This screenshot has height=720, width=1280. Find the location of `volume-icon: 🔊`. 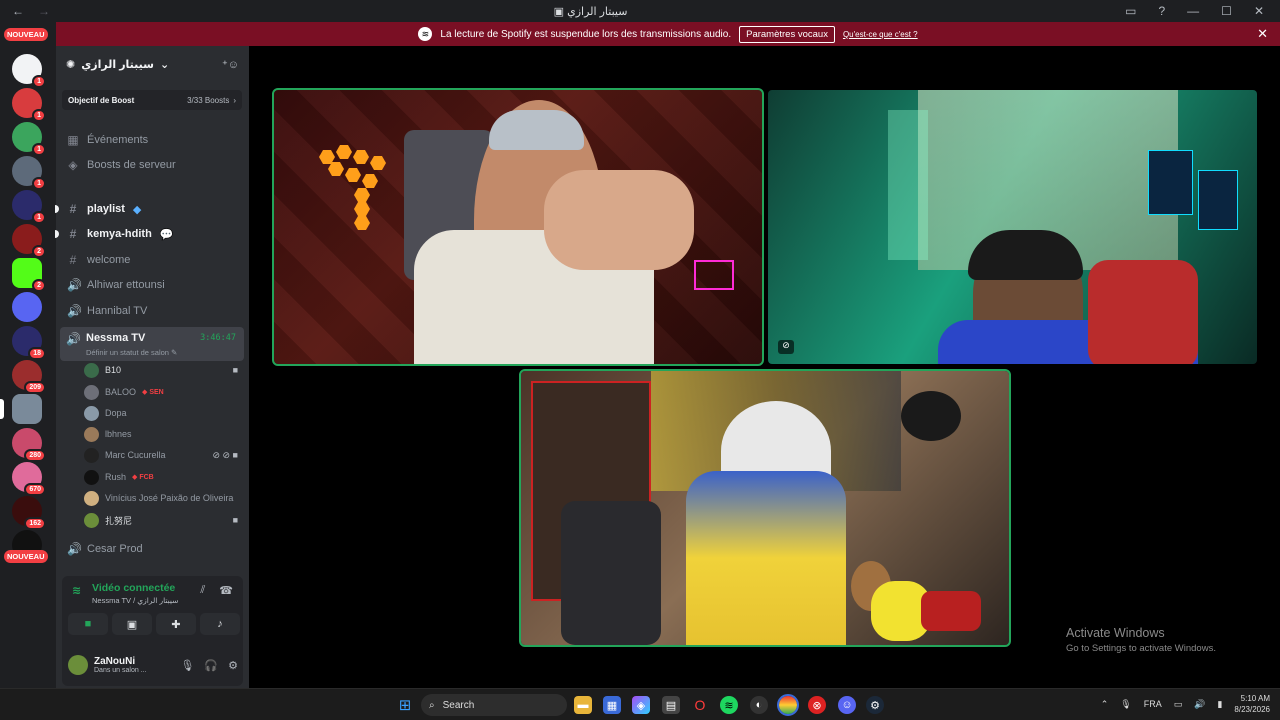

volume-icon: 🔊 is located at coordinates (1199, 704).